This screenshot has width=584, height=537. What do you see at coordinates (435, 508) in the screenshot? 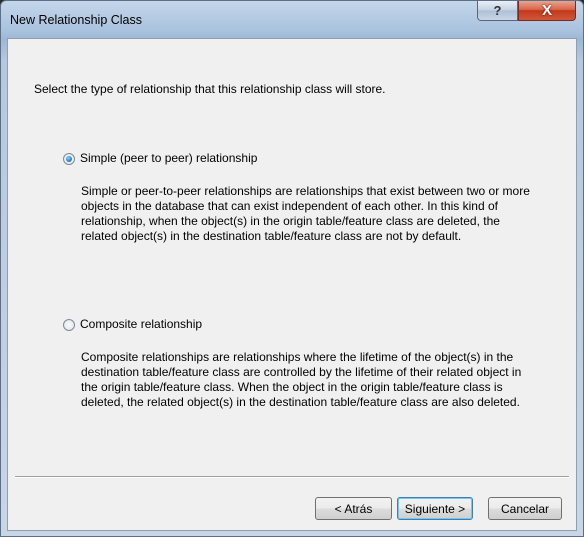
I see `next-button: Siguiente >` at bounding box center [435, 508].